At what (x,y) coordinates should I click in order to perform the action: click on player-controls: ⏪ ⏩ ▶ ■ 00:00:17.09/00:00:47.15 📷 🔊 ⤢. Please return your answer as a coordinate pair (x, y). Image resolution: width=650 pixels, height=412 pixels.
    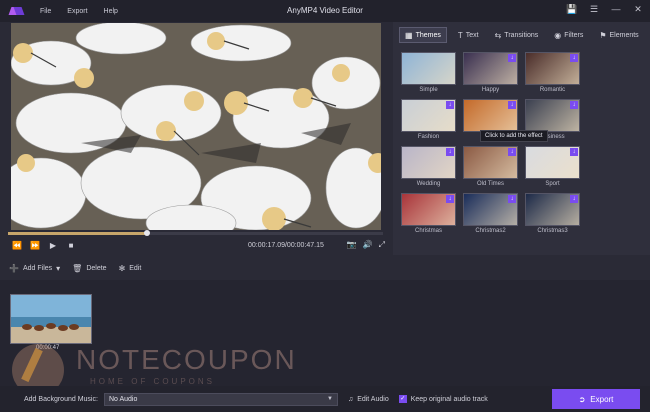
    Looking at the image, I should click on (196, 245).